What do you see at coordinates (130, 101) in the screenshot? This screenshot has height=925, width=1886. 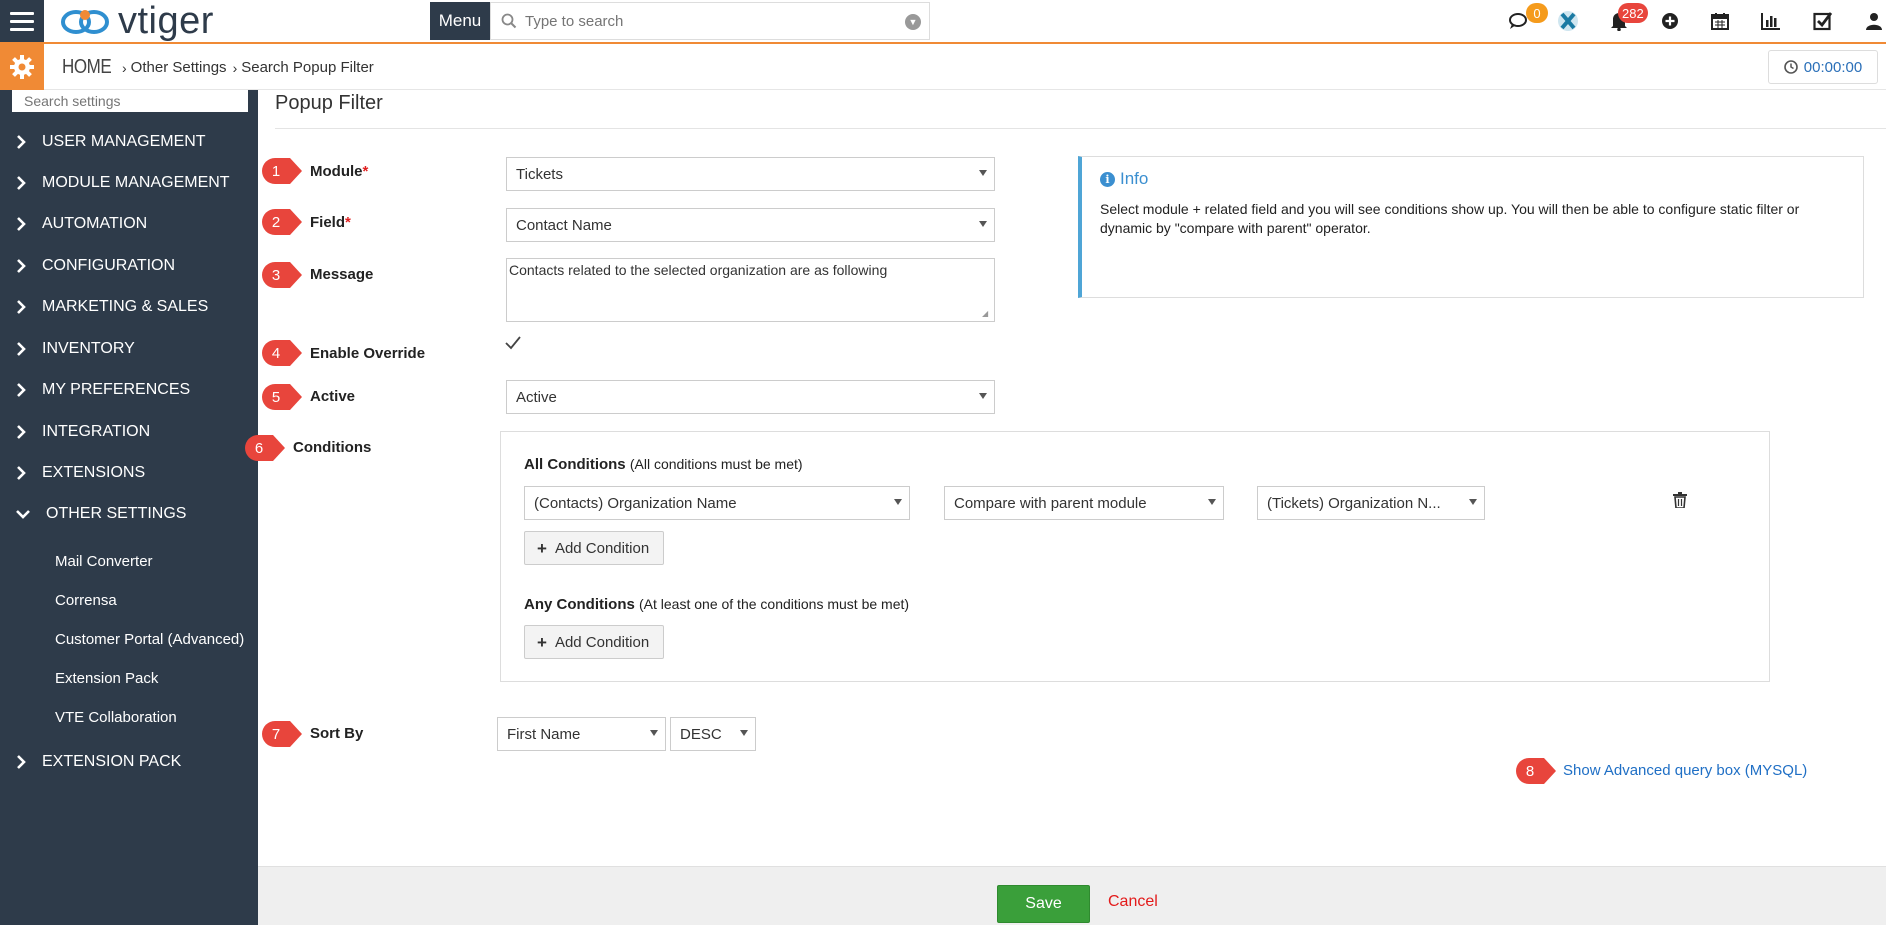 I see `sidebar-search-input` at bounding box center [130, 101].